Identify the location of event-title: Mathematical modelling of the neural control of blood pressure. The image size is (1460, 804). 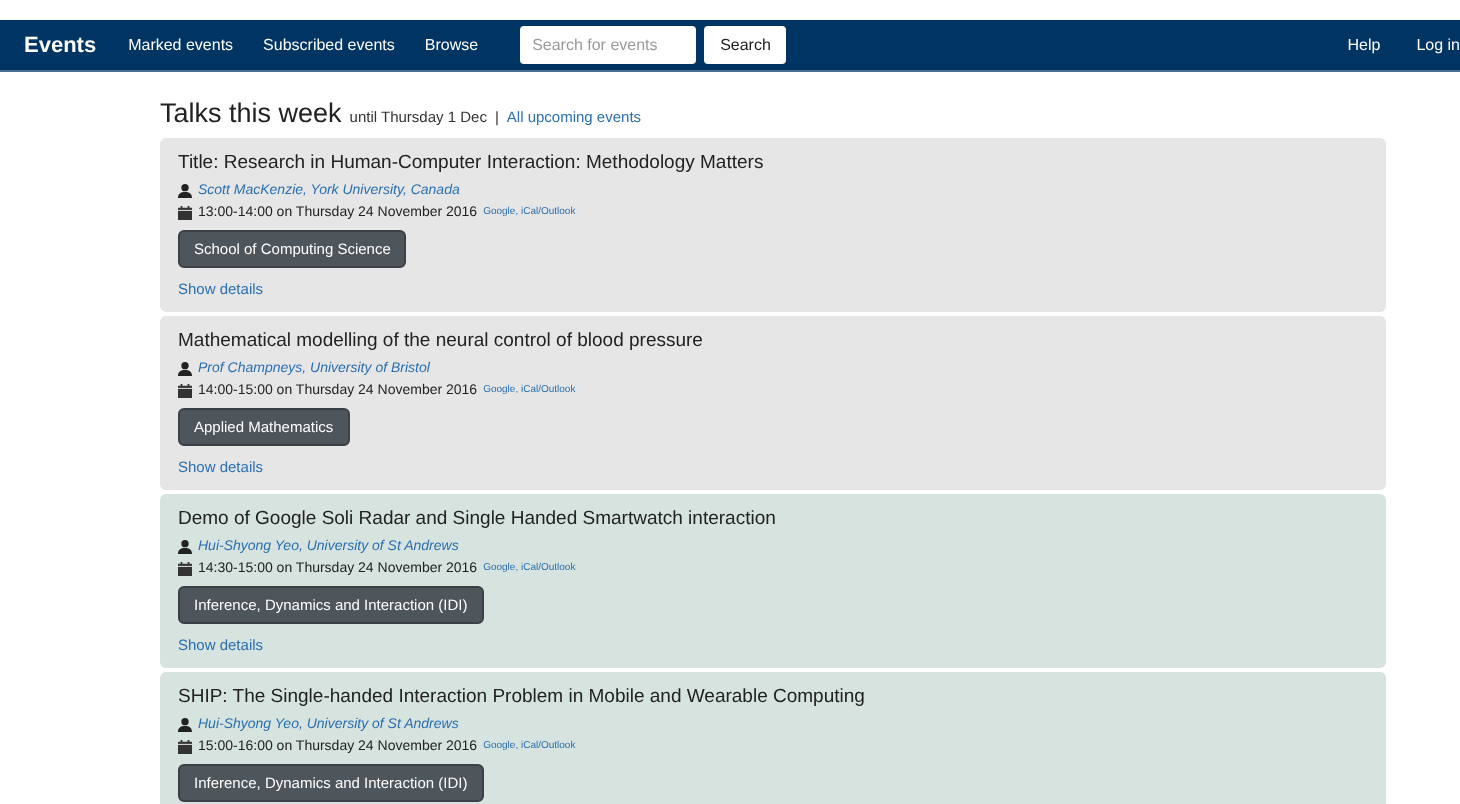
(441, 341).